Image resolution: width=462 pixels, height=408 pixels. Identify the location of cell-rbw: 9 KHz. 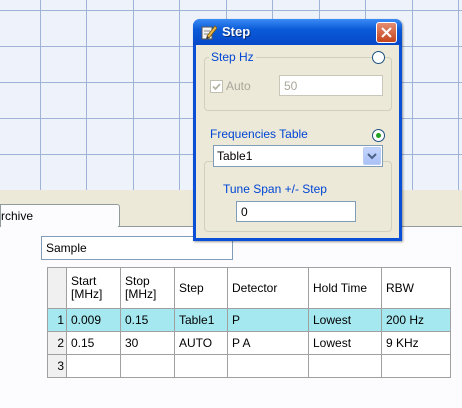
(416, 343).